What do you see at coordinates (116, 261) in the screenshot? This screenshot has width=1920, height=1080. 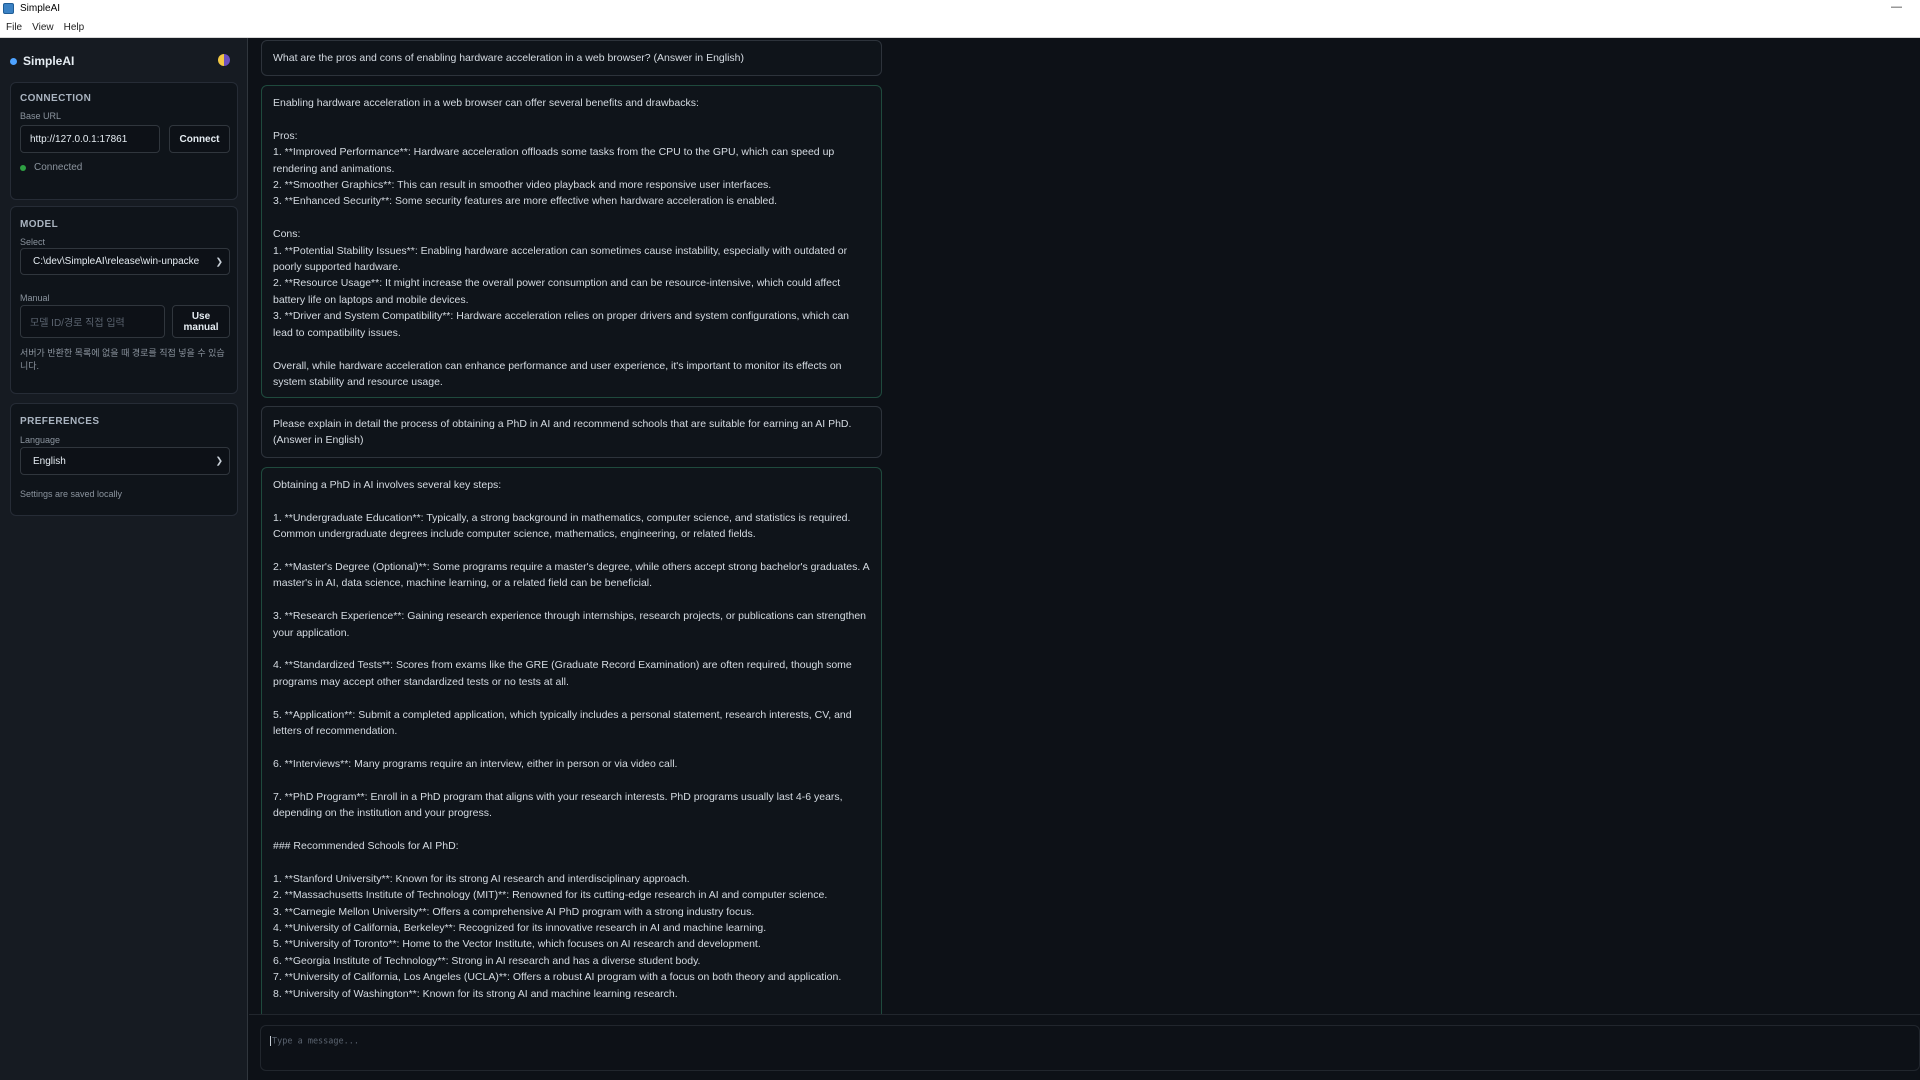 I see `model-select-value: C:\dev\SimpleAI\release\win-unpacke` at bounding box center [116, 261].